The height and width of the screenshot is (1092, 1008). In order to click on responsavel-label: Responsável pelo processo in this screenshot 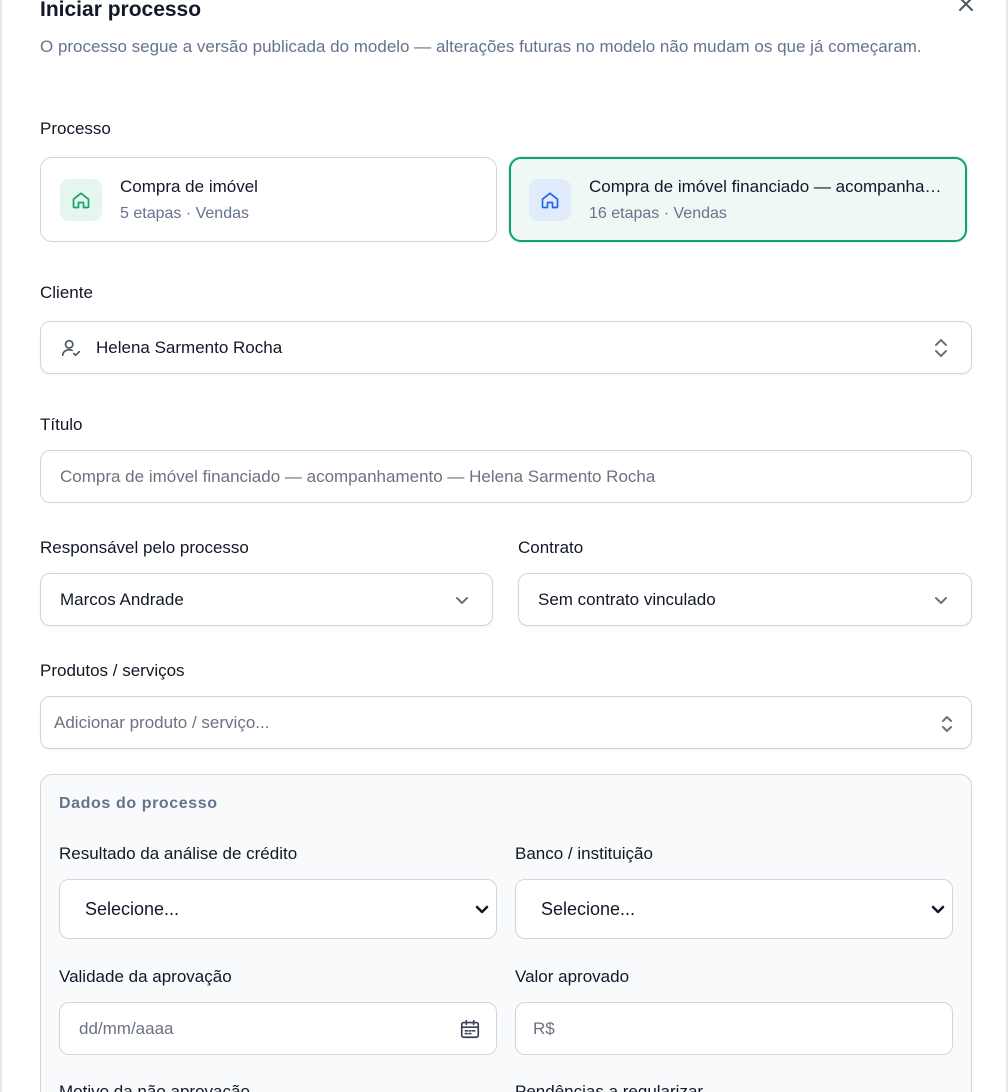, I will do `click(144, 547)`.